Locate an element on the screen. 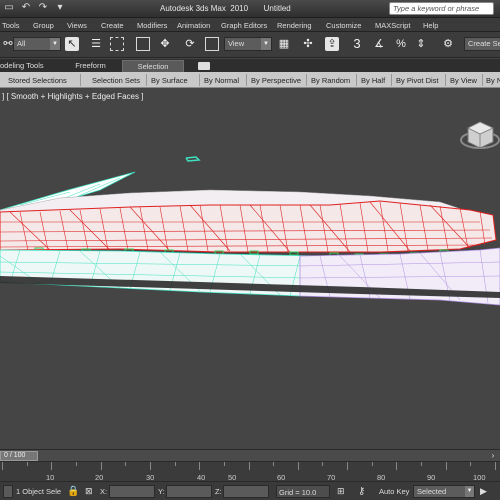  snap-toggle-icon: 3 is located at coordinates (357, 44).